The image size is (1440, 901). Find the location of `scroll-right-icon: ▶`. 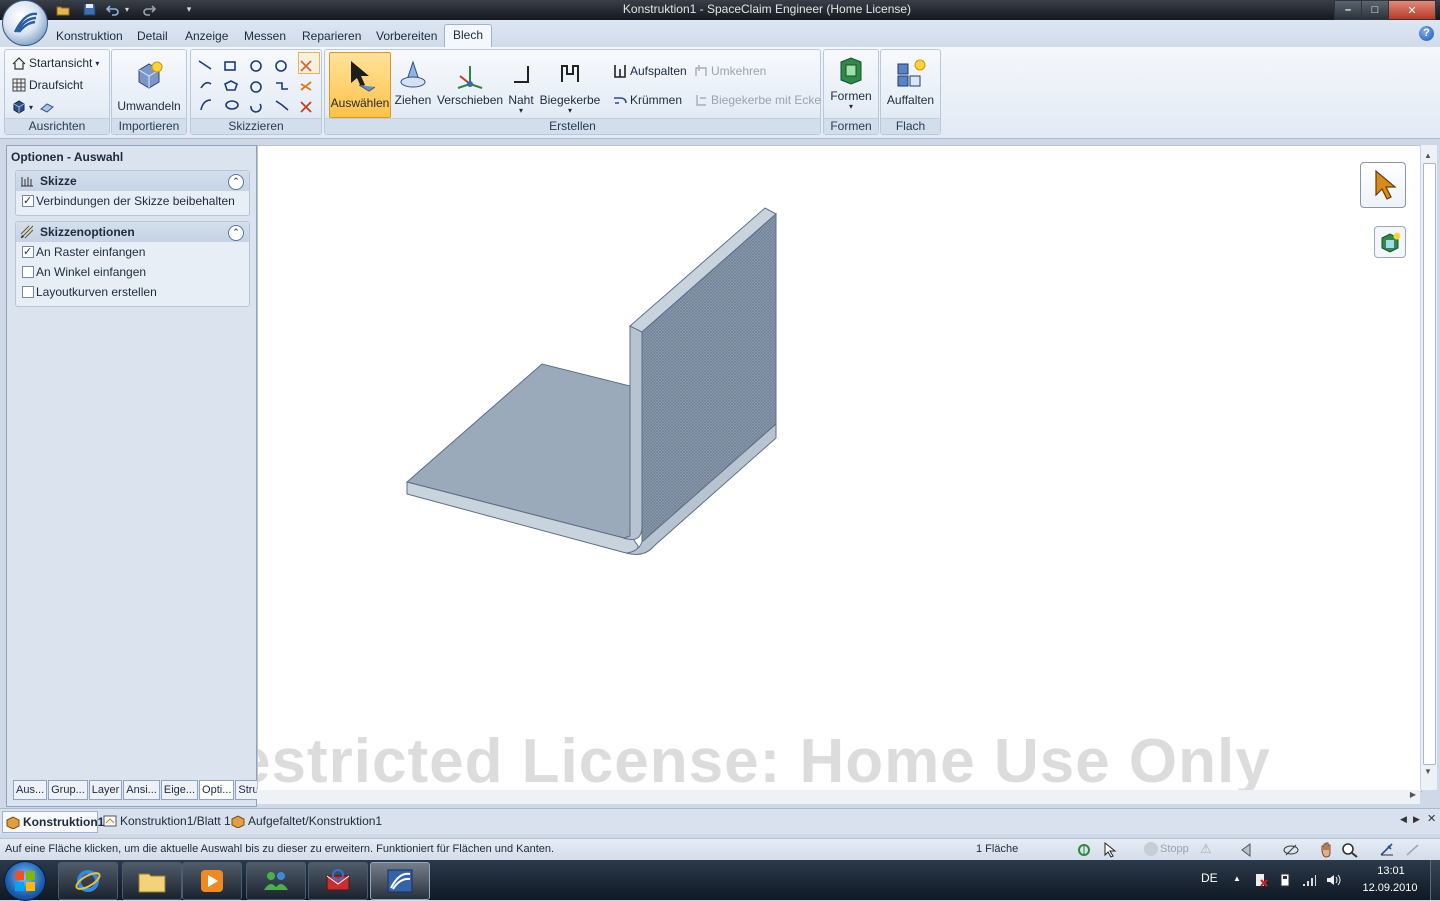

scroll-right-icon: ▶ is located at coordinates (1413, 794).